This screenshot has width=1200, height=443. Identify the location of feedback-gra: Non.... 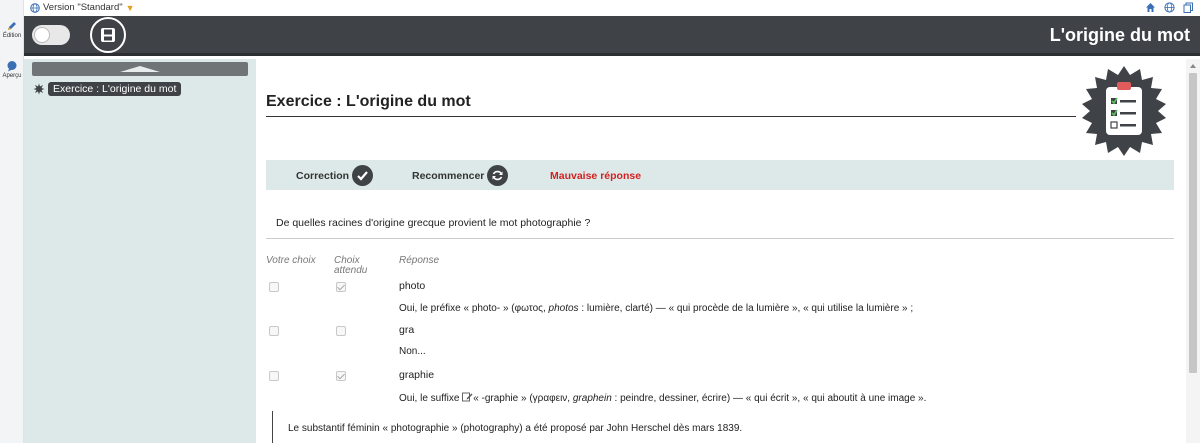
(412, 351).